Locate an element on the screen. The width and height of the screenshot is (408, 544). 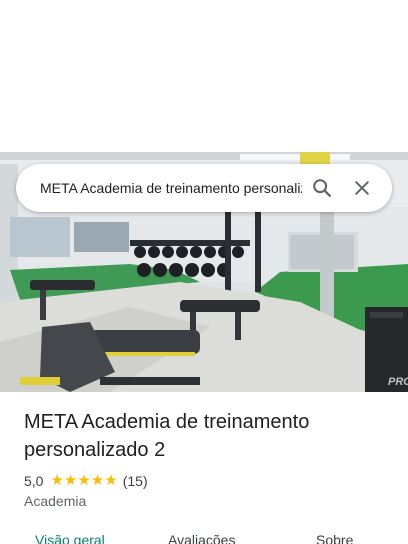
rating-row: 5,0 ★ ★ ★ ★ ★ (15) is located at coordinates (86, 481).